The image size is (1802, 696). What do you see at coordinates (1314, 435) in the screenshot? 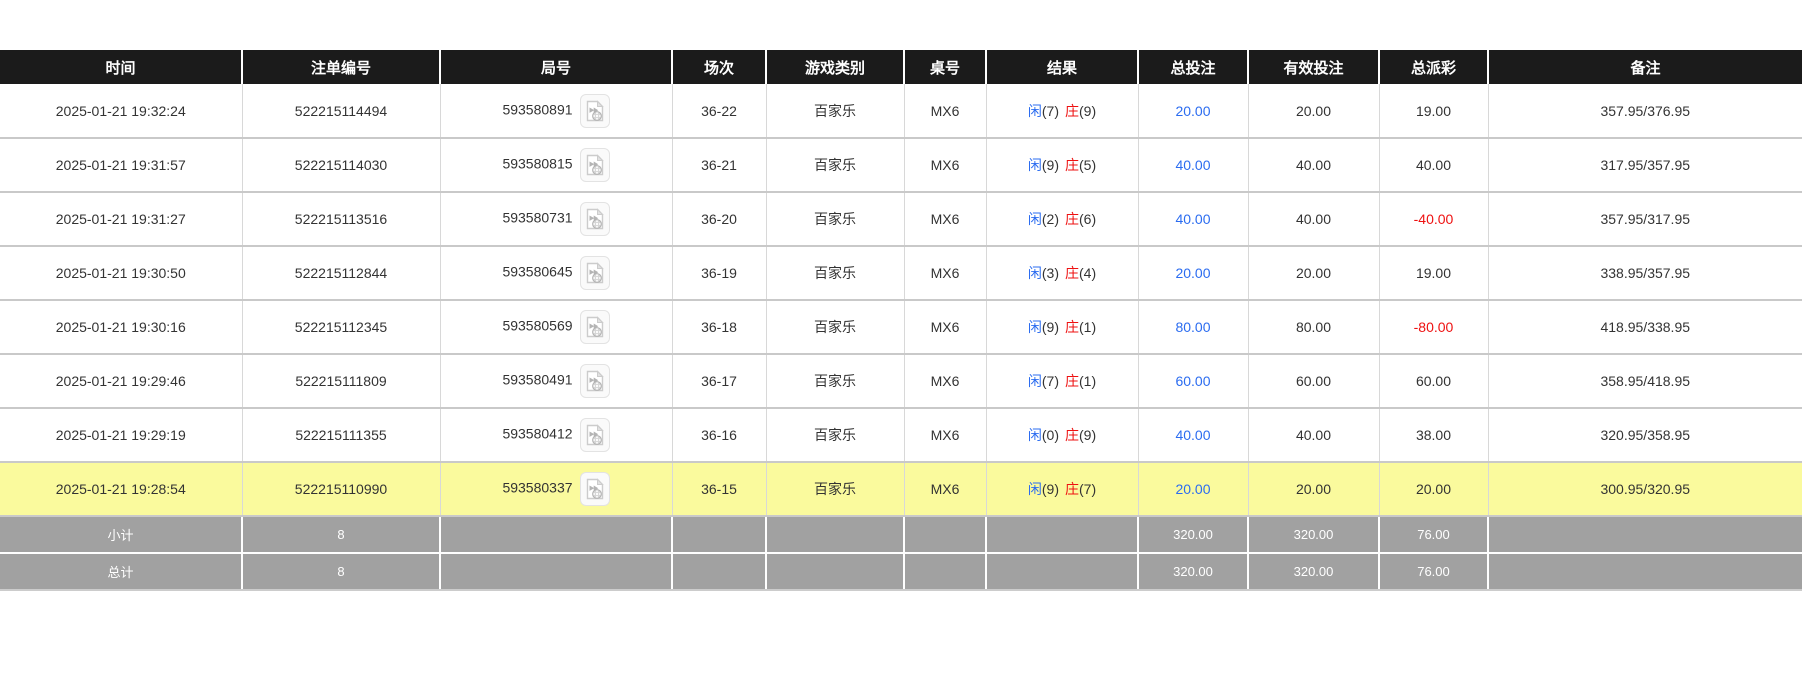
I see `cell-valid-bet: 40.00` at bounding box center [1314, 435].